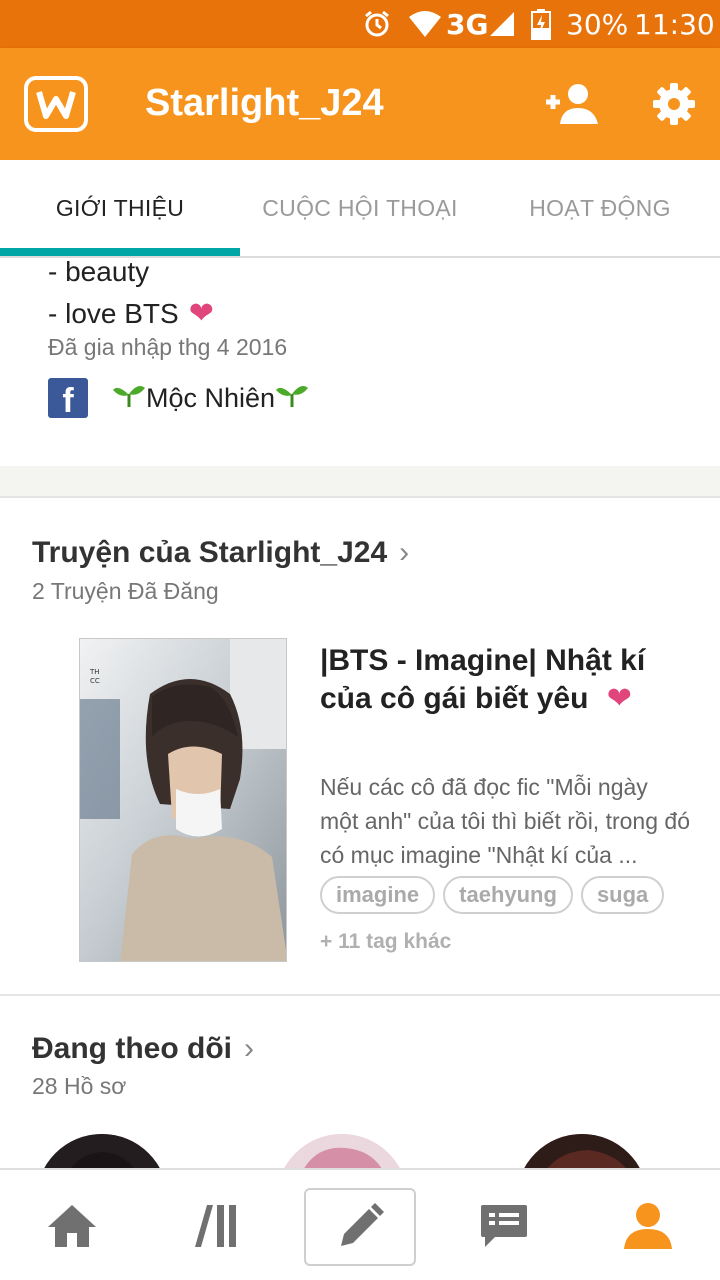 The height and width of the screenshot is (1280, 720). What do you see at coordinates (56, 104) in the screenshot?
I see `wattpad-logo-icon` at bounding box center [56, 104].